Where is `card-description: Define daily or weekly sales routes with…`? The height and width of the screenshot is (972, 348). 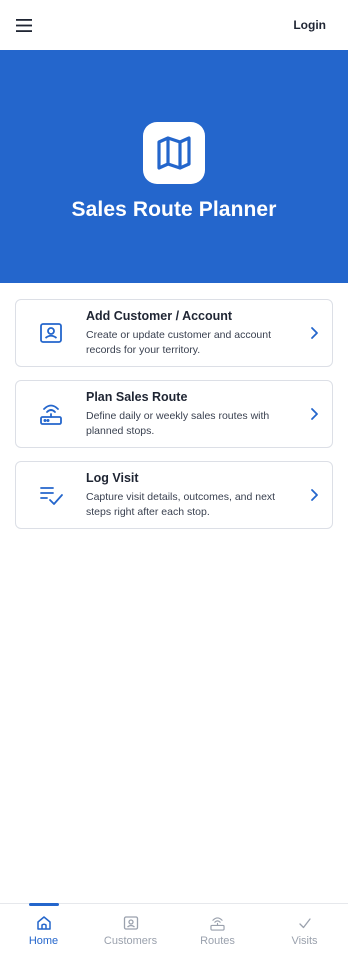
card-description: Define daily or weekly sales routes with… is located at coordinates (178, 423).